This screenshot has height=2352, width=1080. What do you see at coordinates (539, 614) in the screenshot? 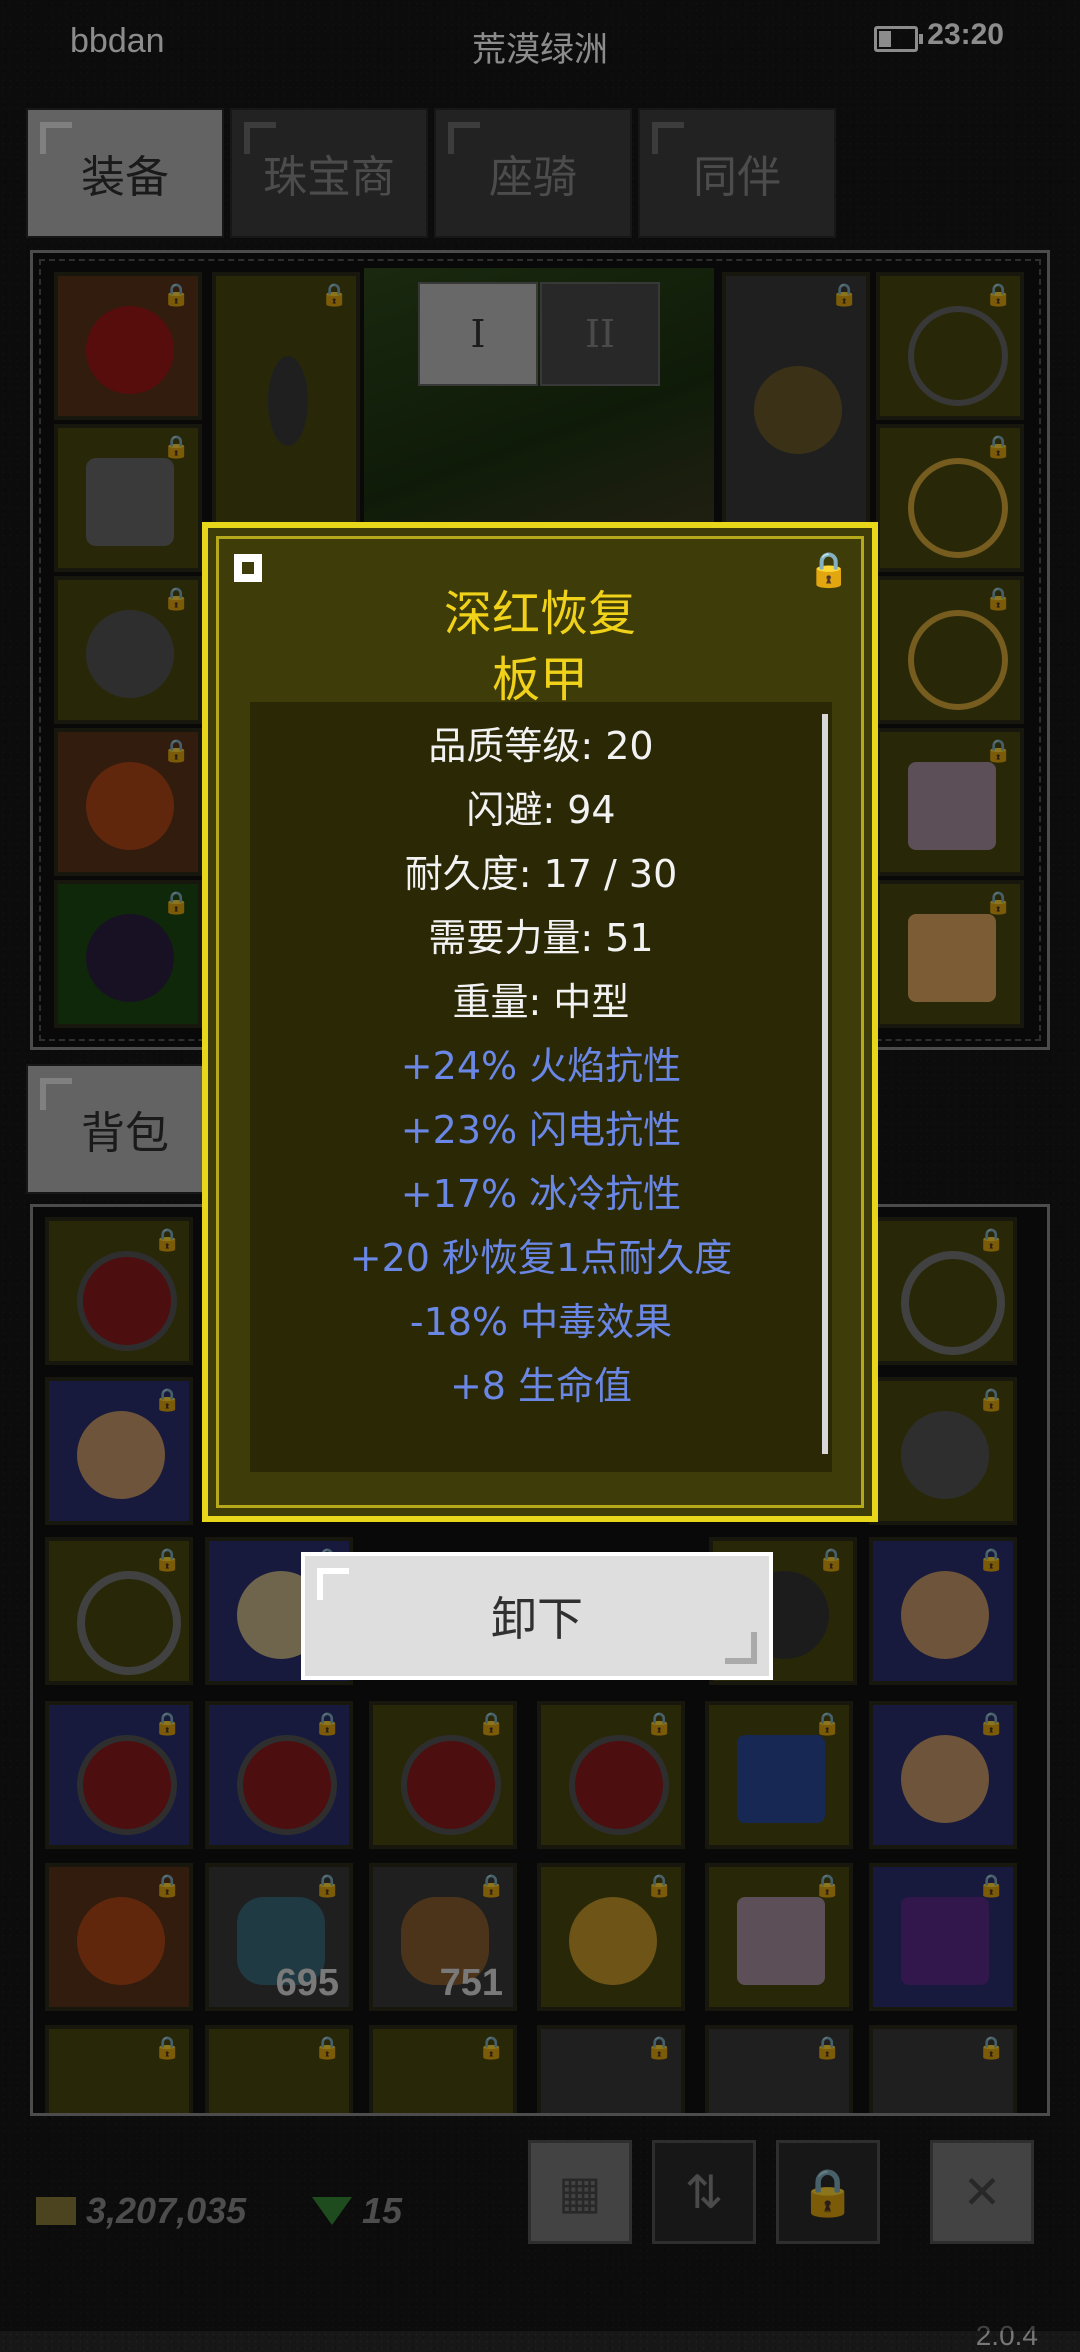
I see `item-name: 深红恢复` at bounding box center [539, 614].